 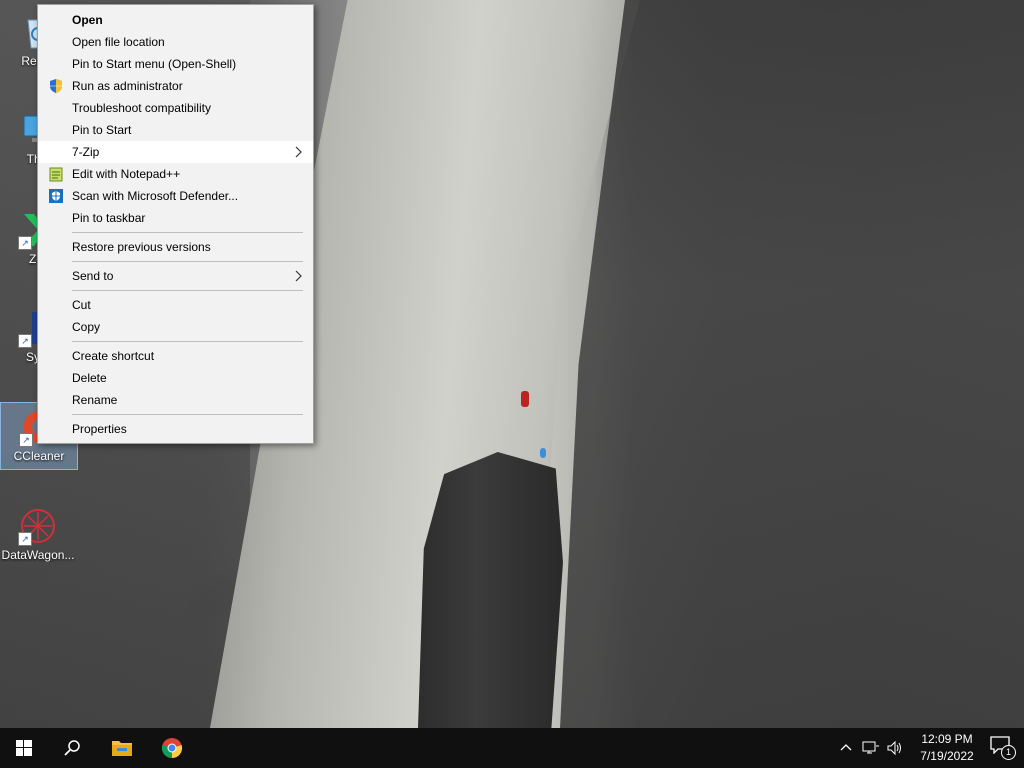 I want to click on menu-item-edit-with-notepadpp: Edit with Notepad++, so click(x=175, y=174).